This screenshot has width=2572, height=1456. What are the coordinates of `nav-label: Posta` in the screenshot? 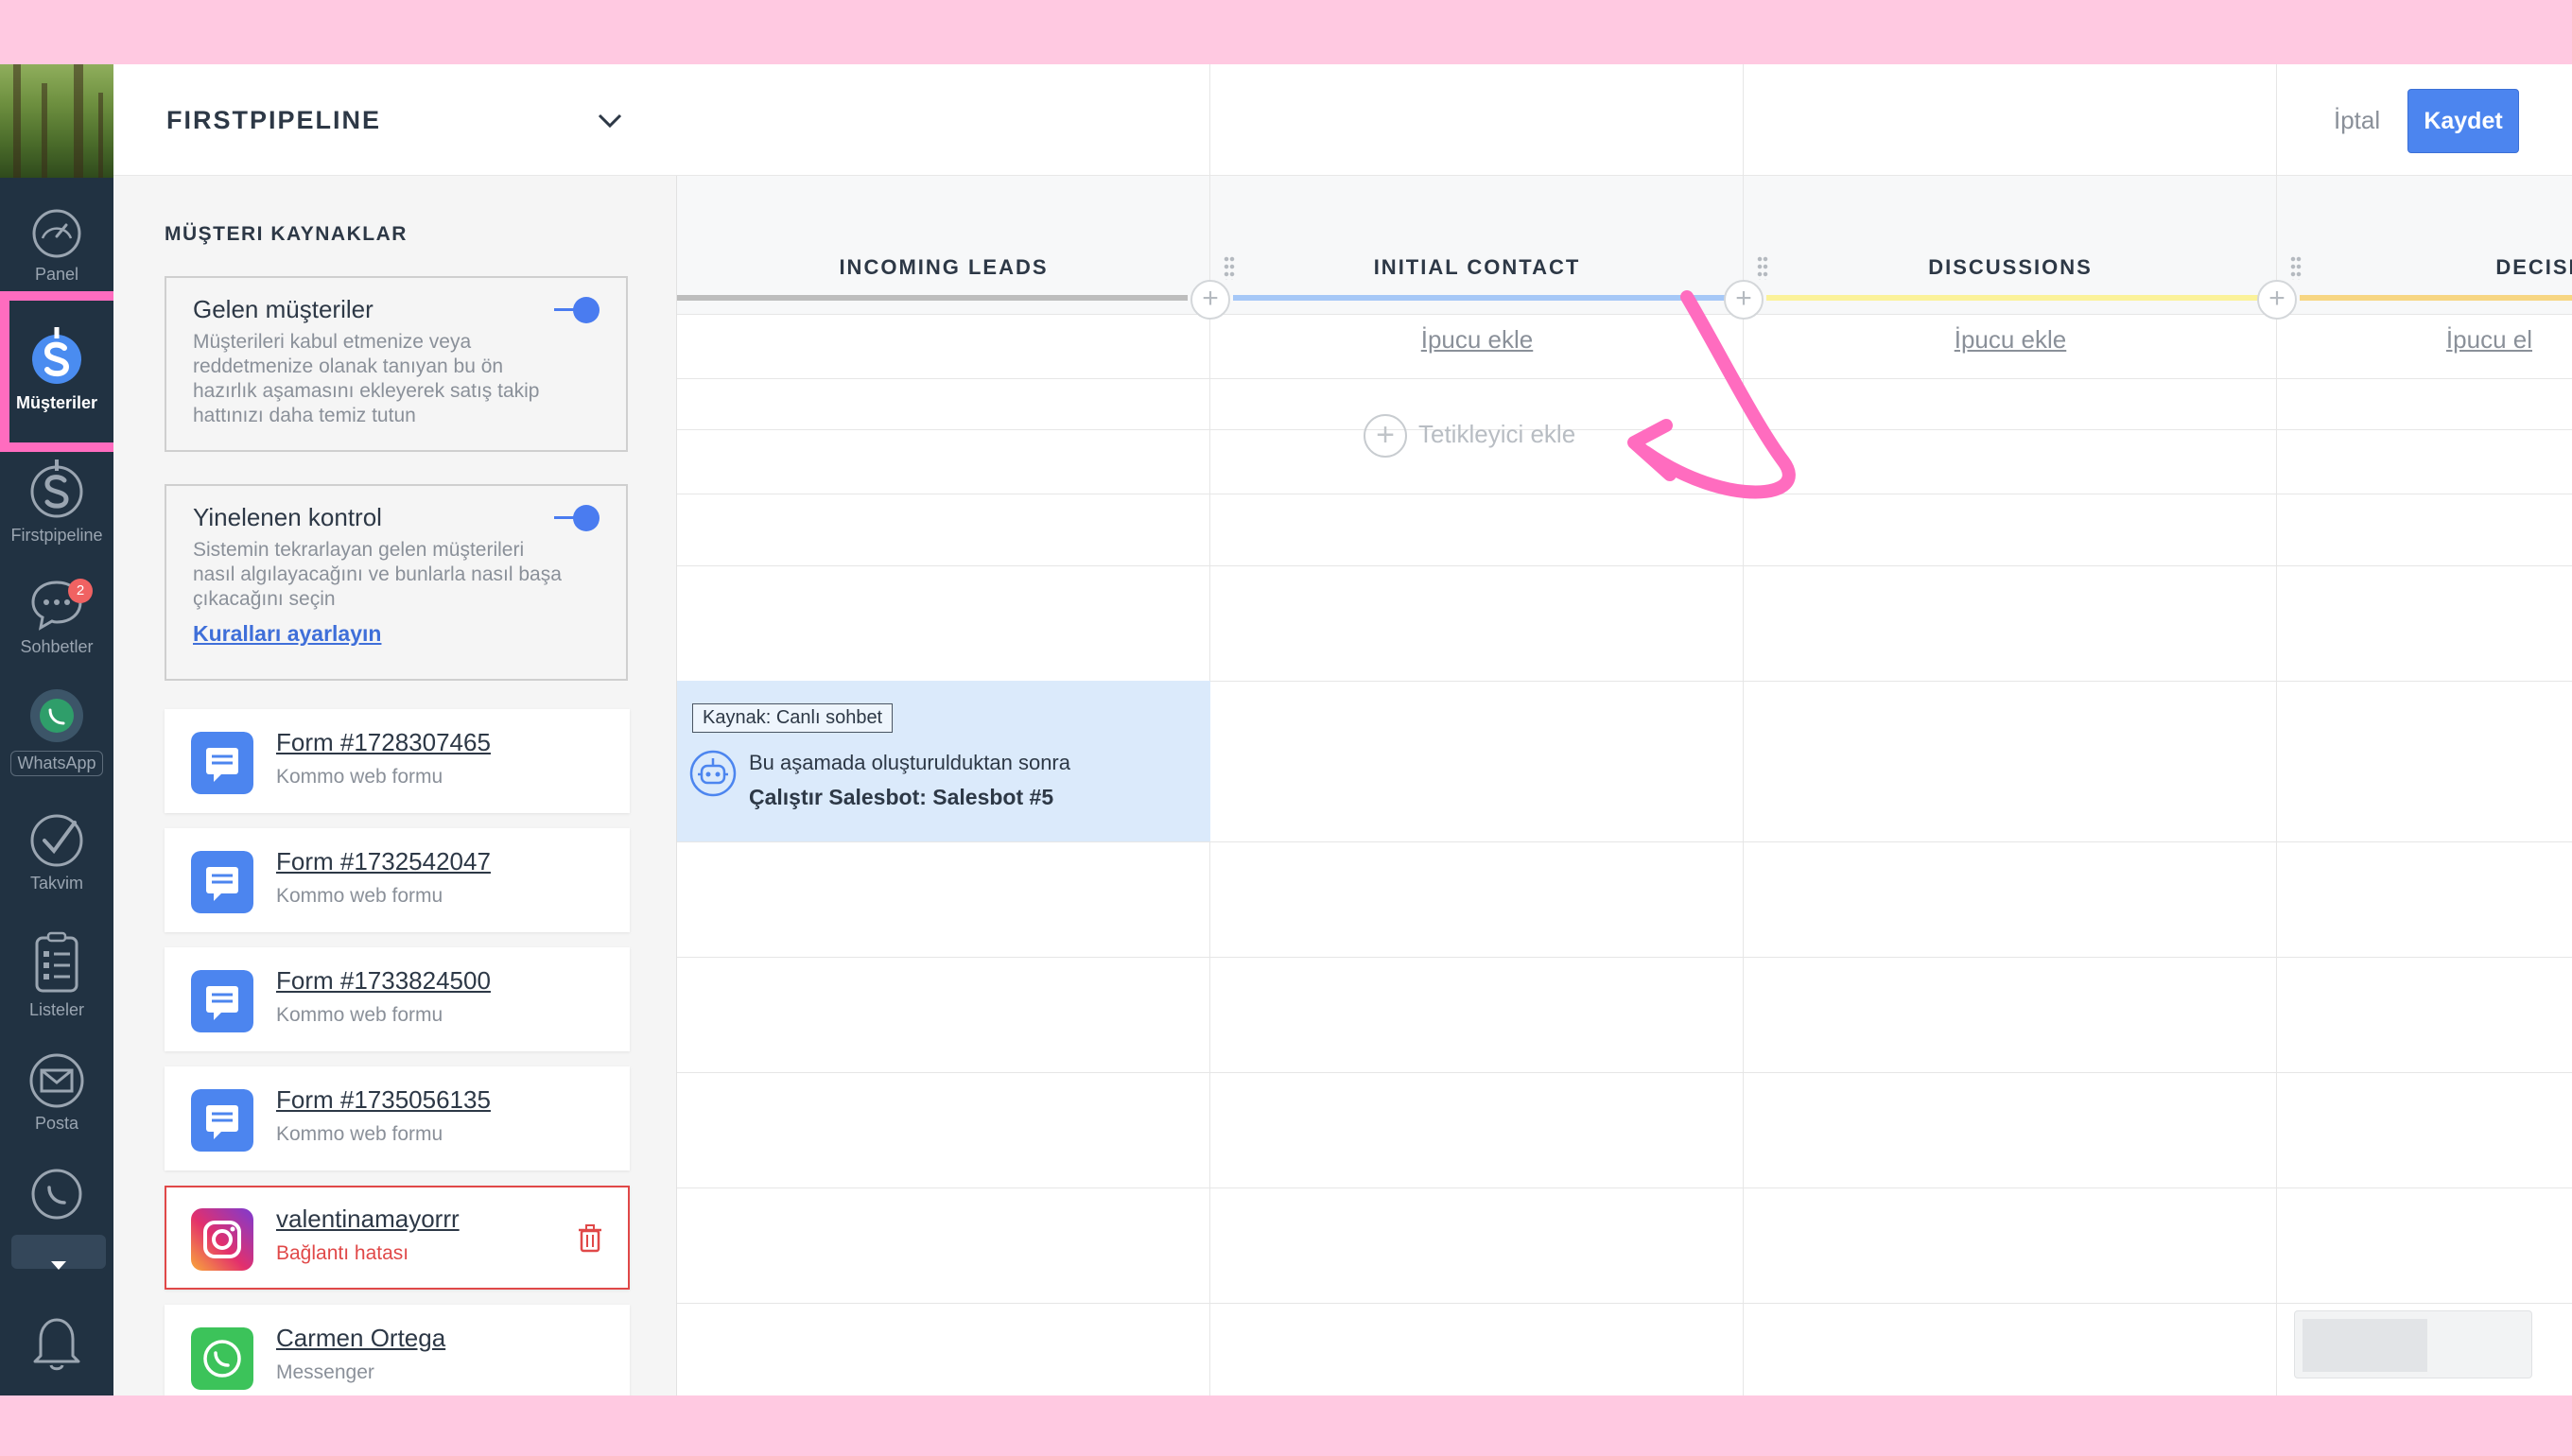 It's located at (56, 1123).